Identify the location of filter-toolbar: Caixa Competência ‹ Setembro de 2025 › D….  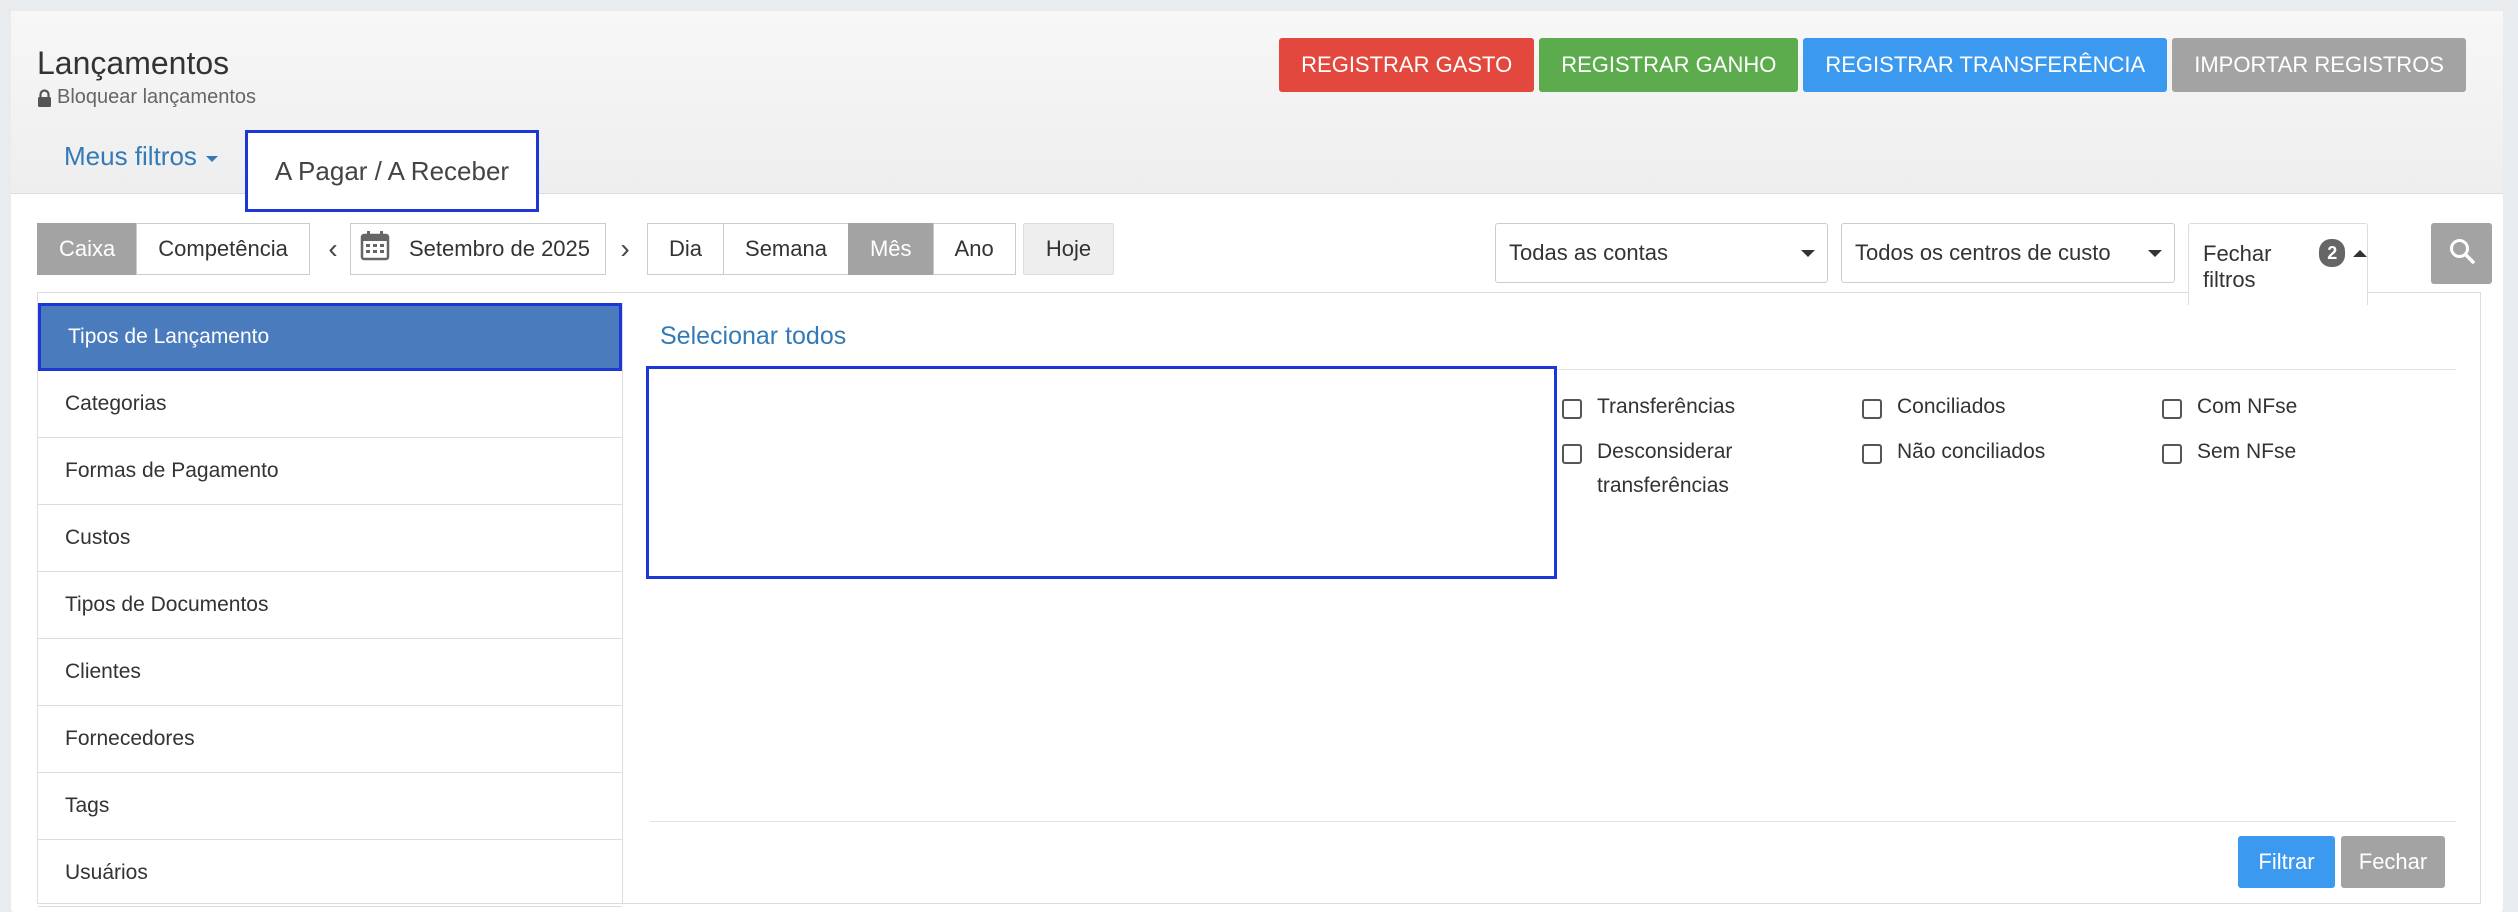
(1264, 264).